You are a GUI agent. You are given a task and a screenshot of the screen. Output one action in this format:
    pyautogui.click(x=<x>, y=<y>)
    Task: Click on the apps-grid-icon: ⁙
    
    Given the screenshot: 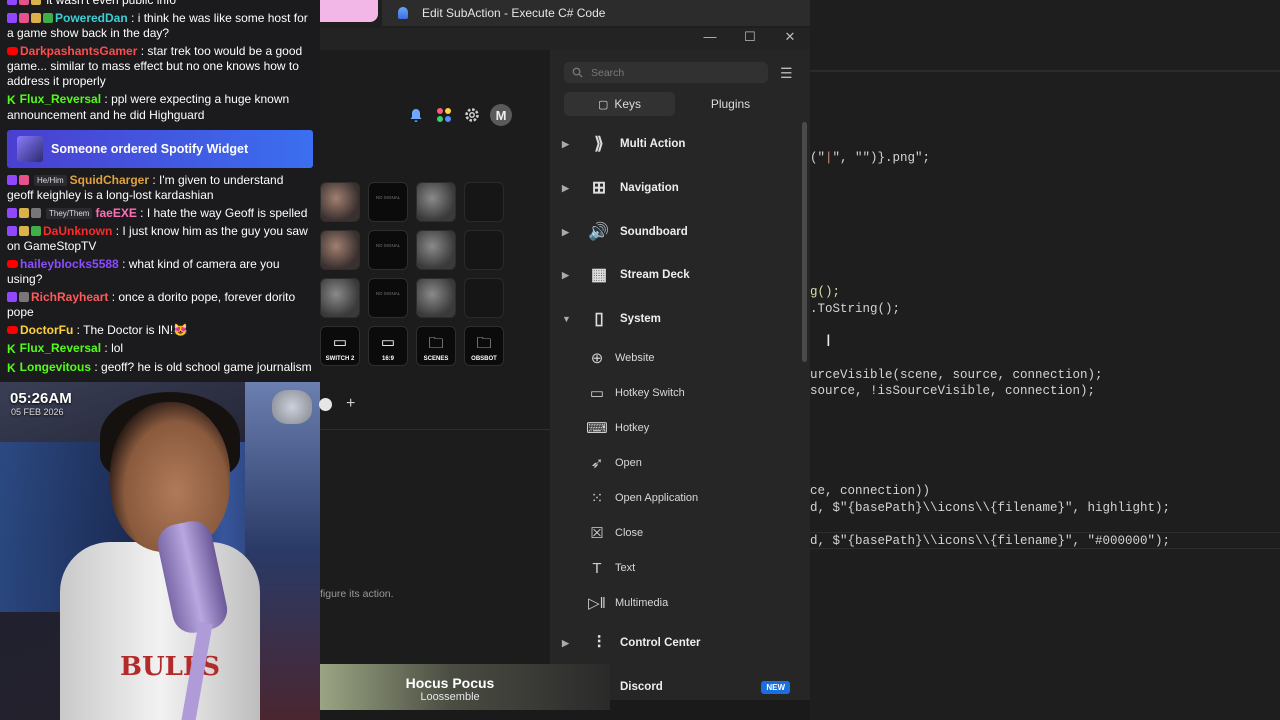 What is the action you would take?
    pyautogui.click(x=597, y=498)
    